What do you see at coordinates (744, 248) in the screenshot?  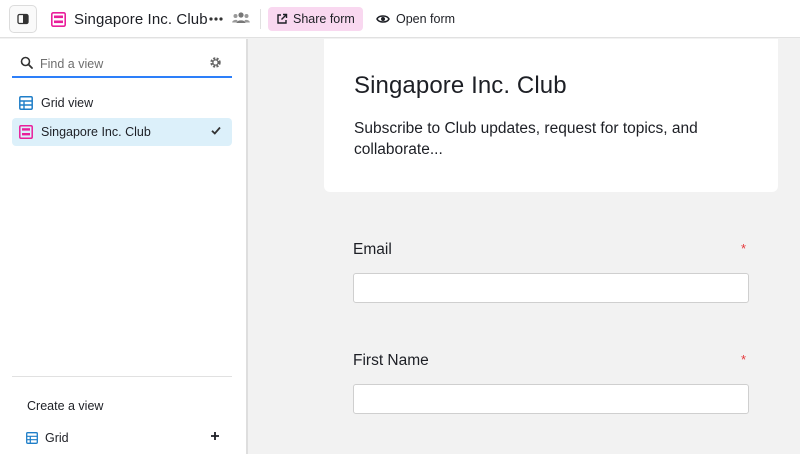 I see `email-required-marker: *` at bounding box center [744, 248].